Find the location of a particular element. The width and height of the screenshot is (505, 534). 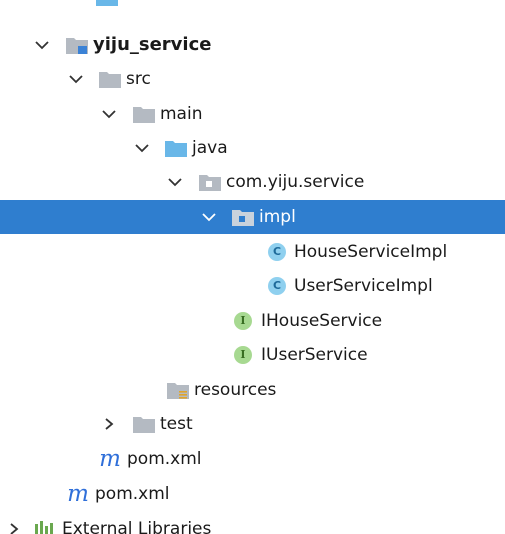

tree-row-iuser-service: I IUserService is located at coordinates (252, 355).